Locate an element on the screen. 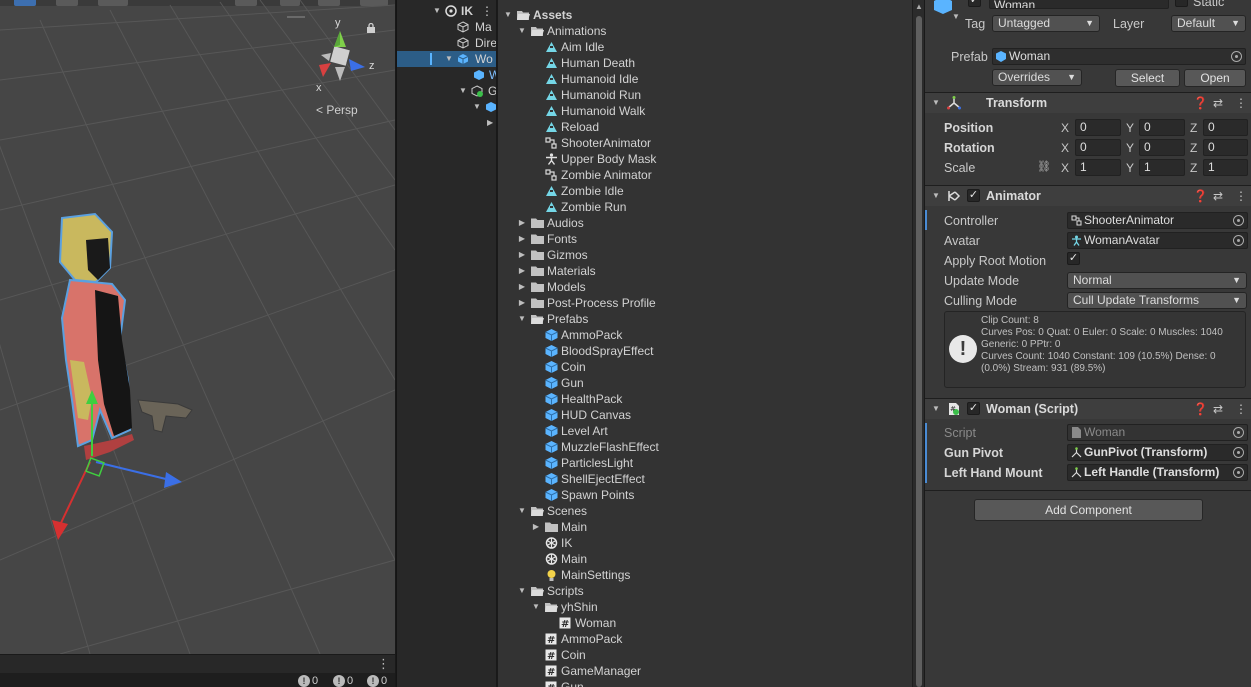 The width and height of the screenshot is (1251, 687). project-item: ▼ Animations is located at coordinates (707, 31).